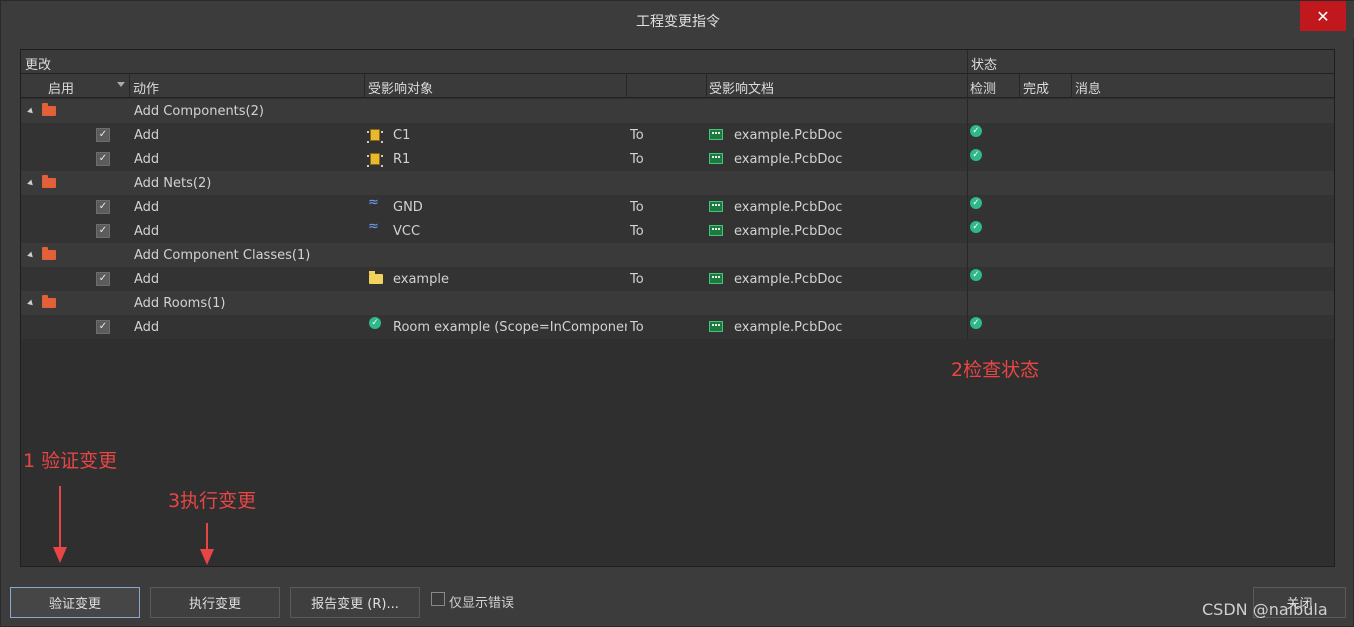 This screenshot has height=627, width=1354. I want to click on group-label: Add Components(2), so click(199, 111).